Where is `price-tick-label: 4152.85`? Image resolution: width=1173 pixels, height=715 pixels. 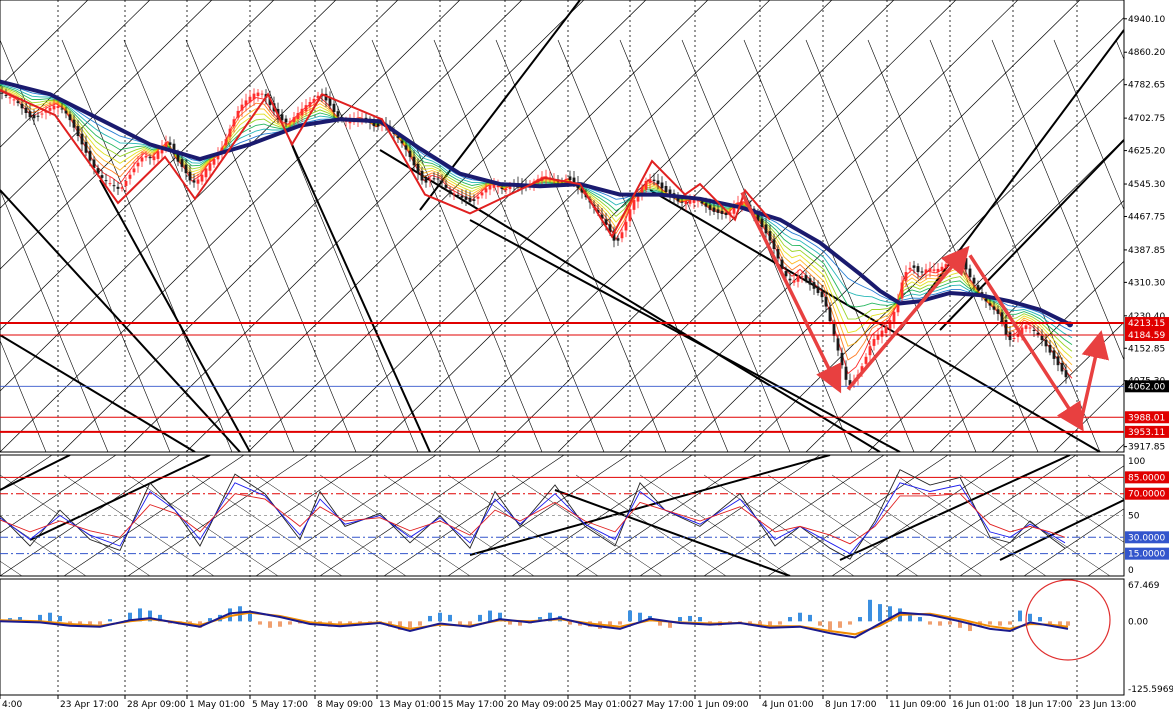 price-tick-label: 4152.85 is located at coordinates (1146, 349).